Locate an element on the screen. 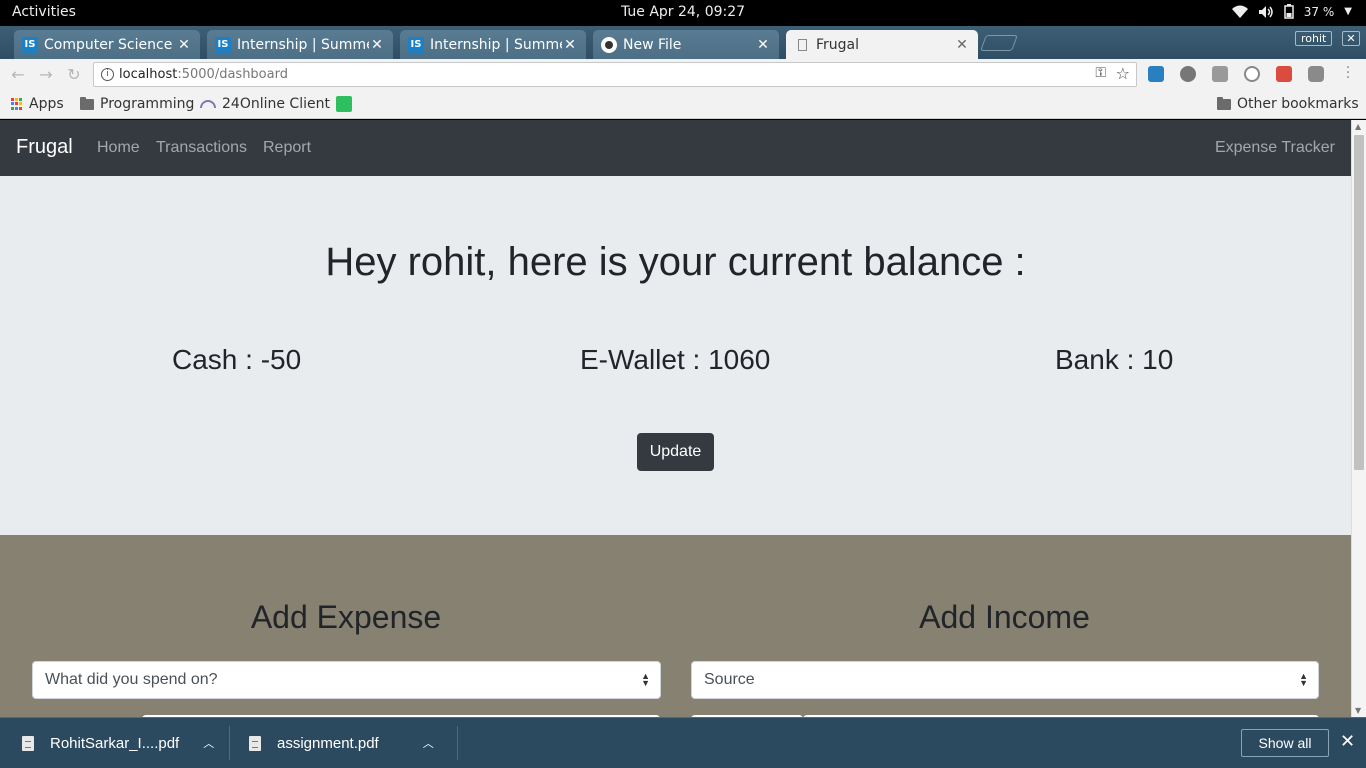  url-text: localhost:5000/dashboard is located at coordinates (203, 74).